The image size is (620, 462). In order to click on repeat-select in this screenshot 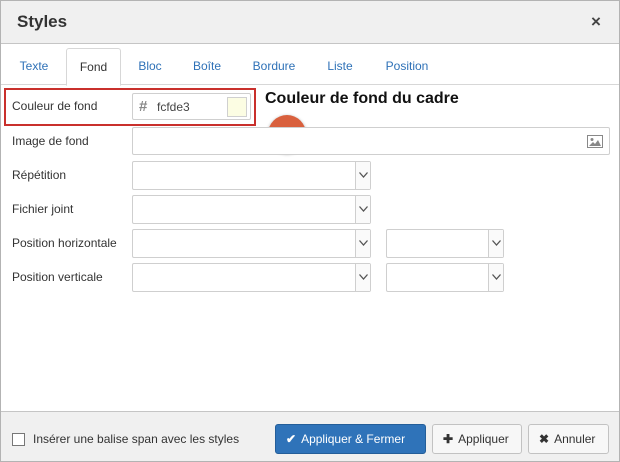, I will do `click(251, 175)`.